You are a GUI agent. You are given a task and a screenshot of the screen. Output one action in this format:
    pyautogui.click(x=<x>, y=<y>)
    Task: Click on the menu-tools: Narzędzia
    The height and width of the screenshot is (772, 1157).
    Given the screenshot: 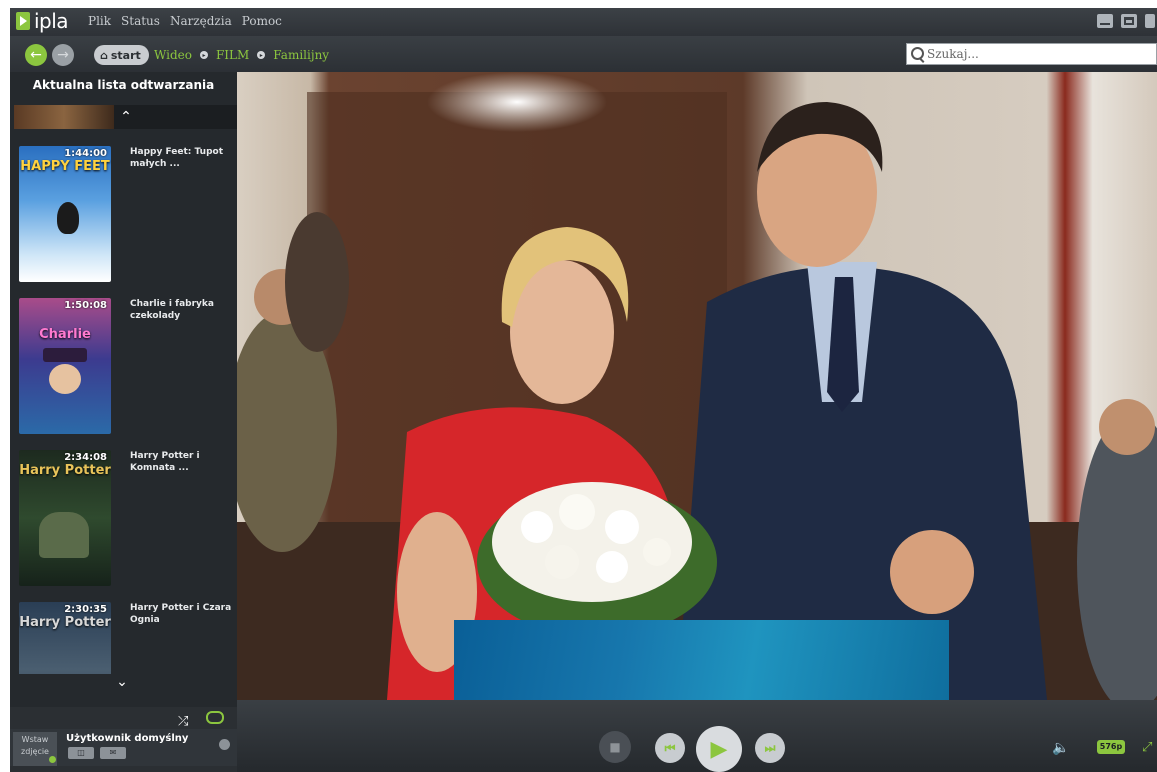 What is the action you would take?
    pyautogui.click(x=201, y=21)
    